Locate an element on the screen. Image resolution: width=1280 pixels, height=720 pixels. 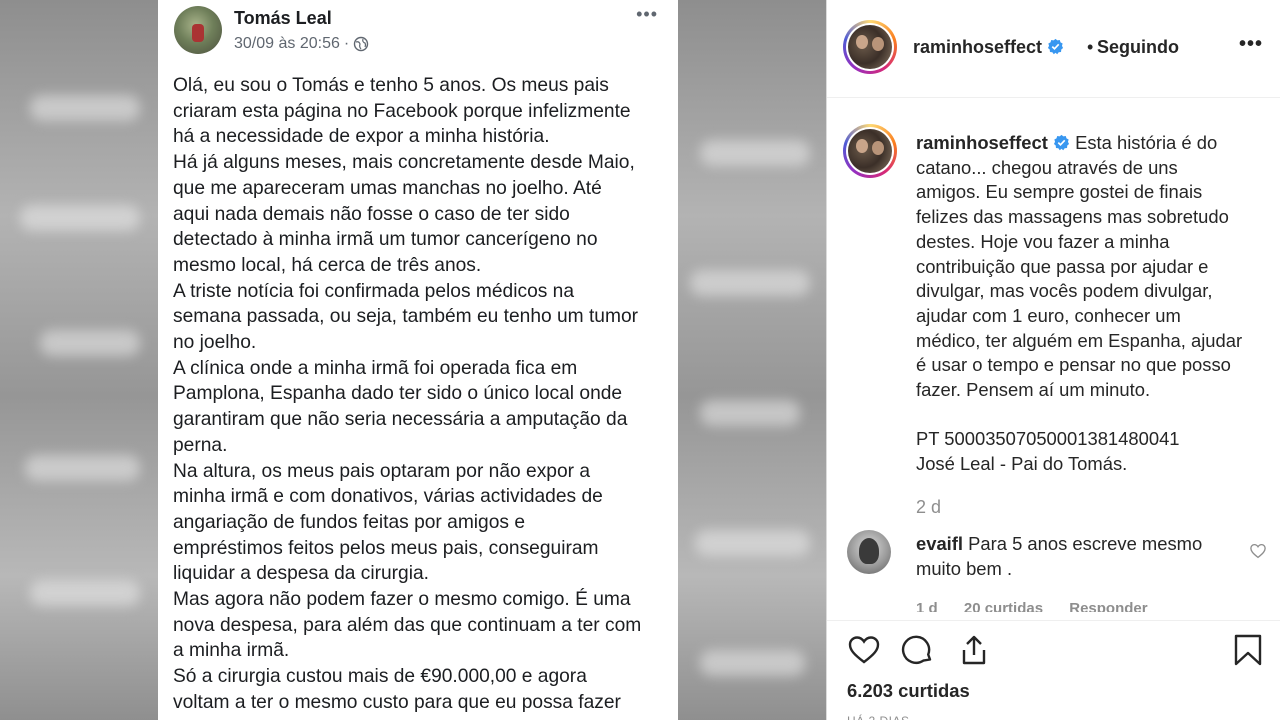
caption-time: 2 d is located at coordinates (929, 507).